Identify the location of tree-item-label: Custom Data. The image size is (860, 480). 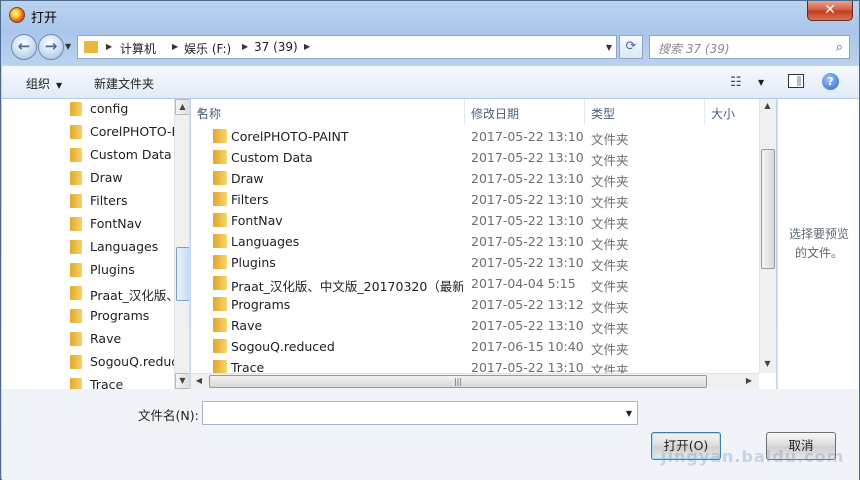
(131, 154).